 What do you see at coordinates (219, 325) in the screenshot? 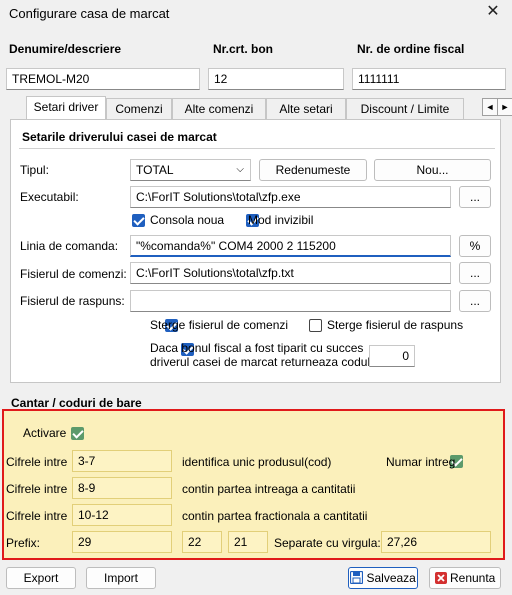
I see `sterge-comenzi-label: Sterge fisierul de comenzi` at bounding box center [219, 325].